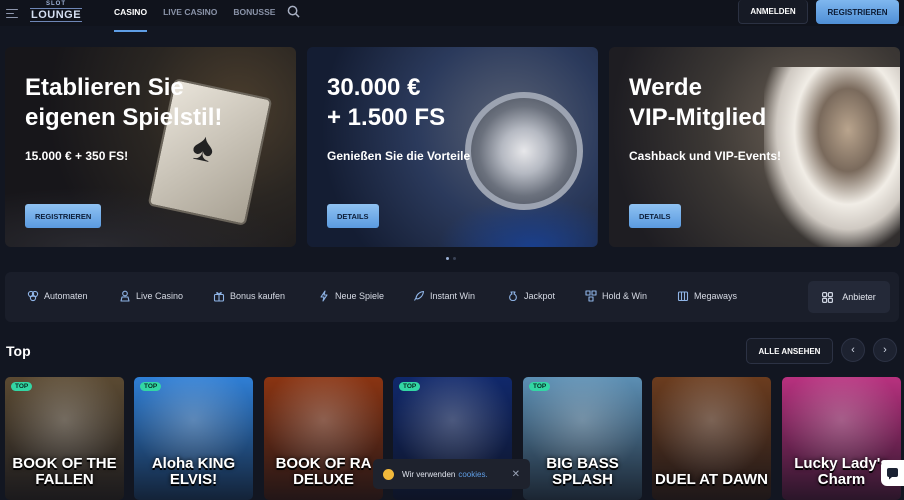  What do you see at coordinates (419, 295) in the screenshot?
I see `rocket-icon` at bounding box center [419, 295].